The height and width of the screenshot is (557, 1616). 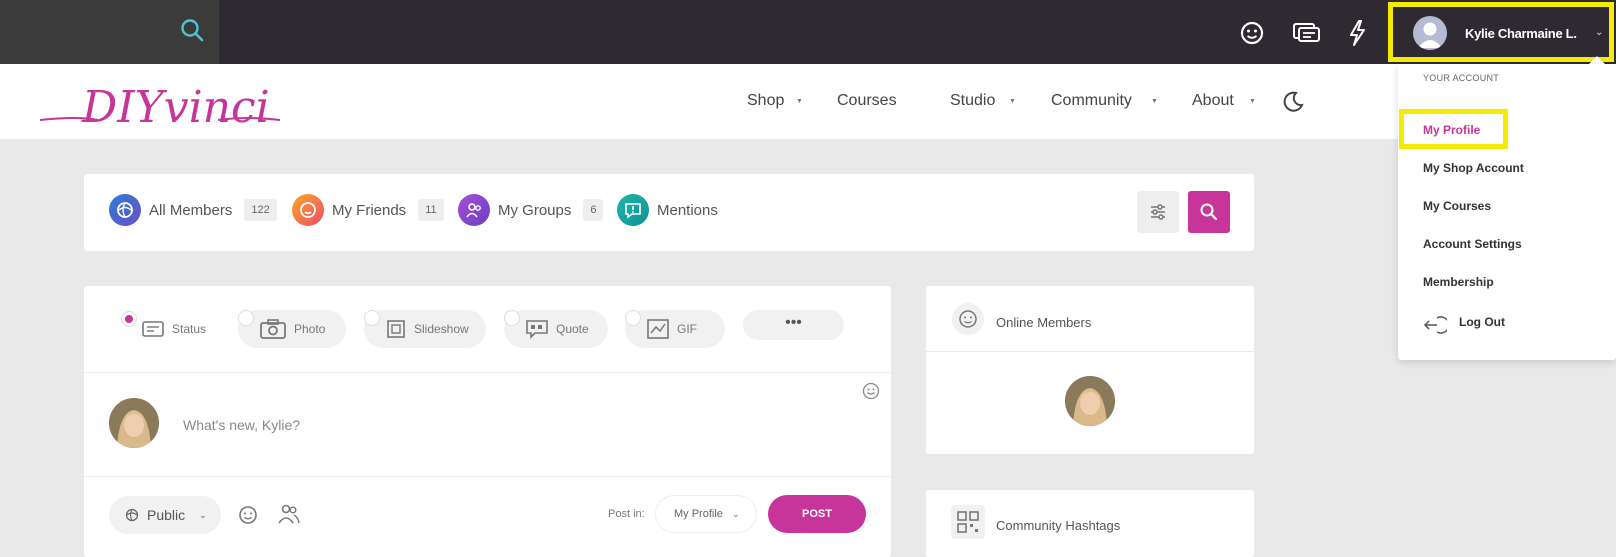 What do you see at coordinates (289, 514) in the screenshot?
I see `tag-friends-icon` at bounding box center [289, 514].